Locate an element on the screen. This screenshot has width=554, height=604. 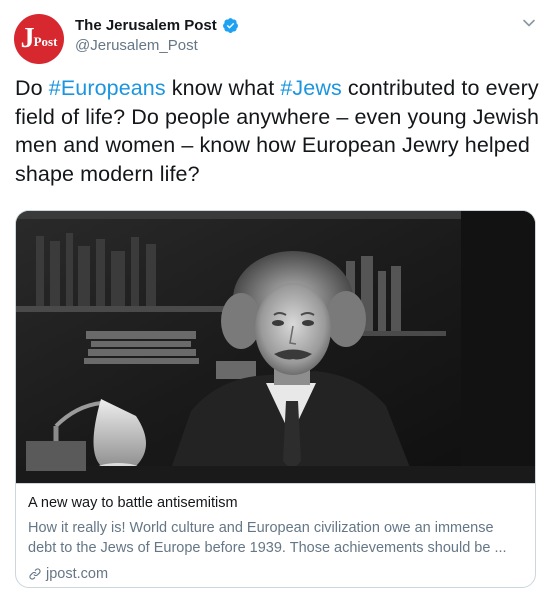
avatar-logo-post: Post is located at coordinates (45, 41).